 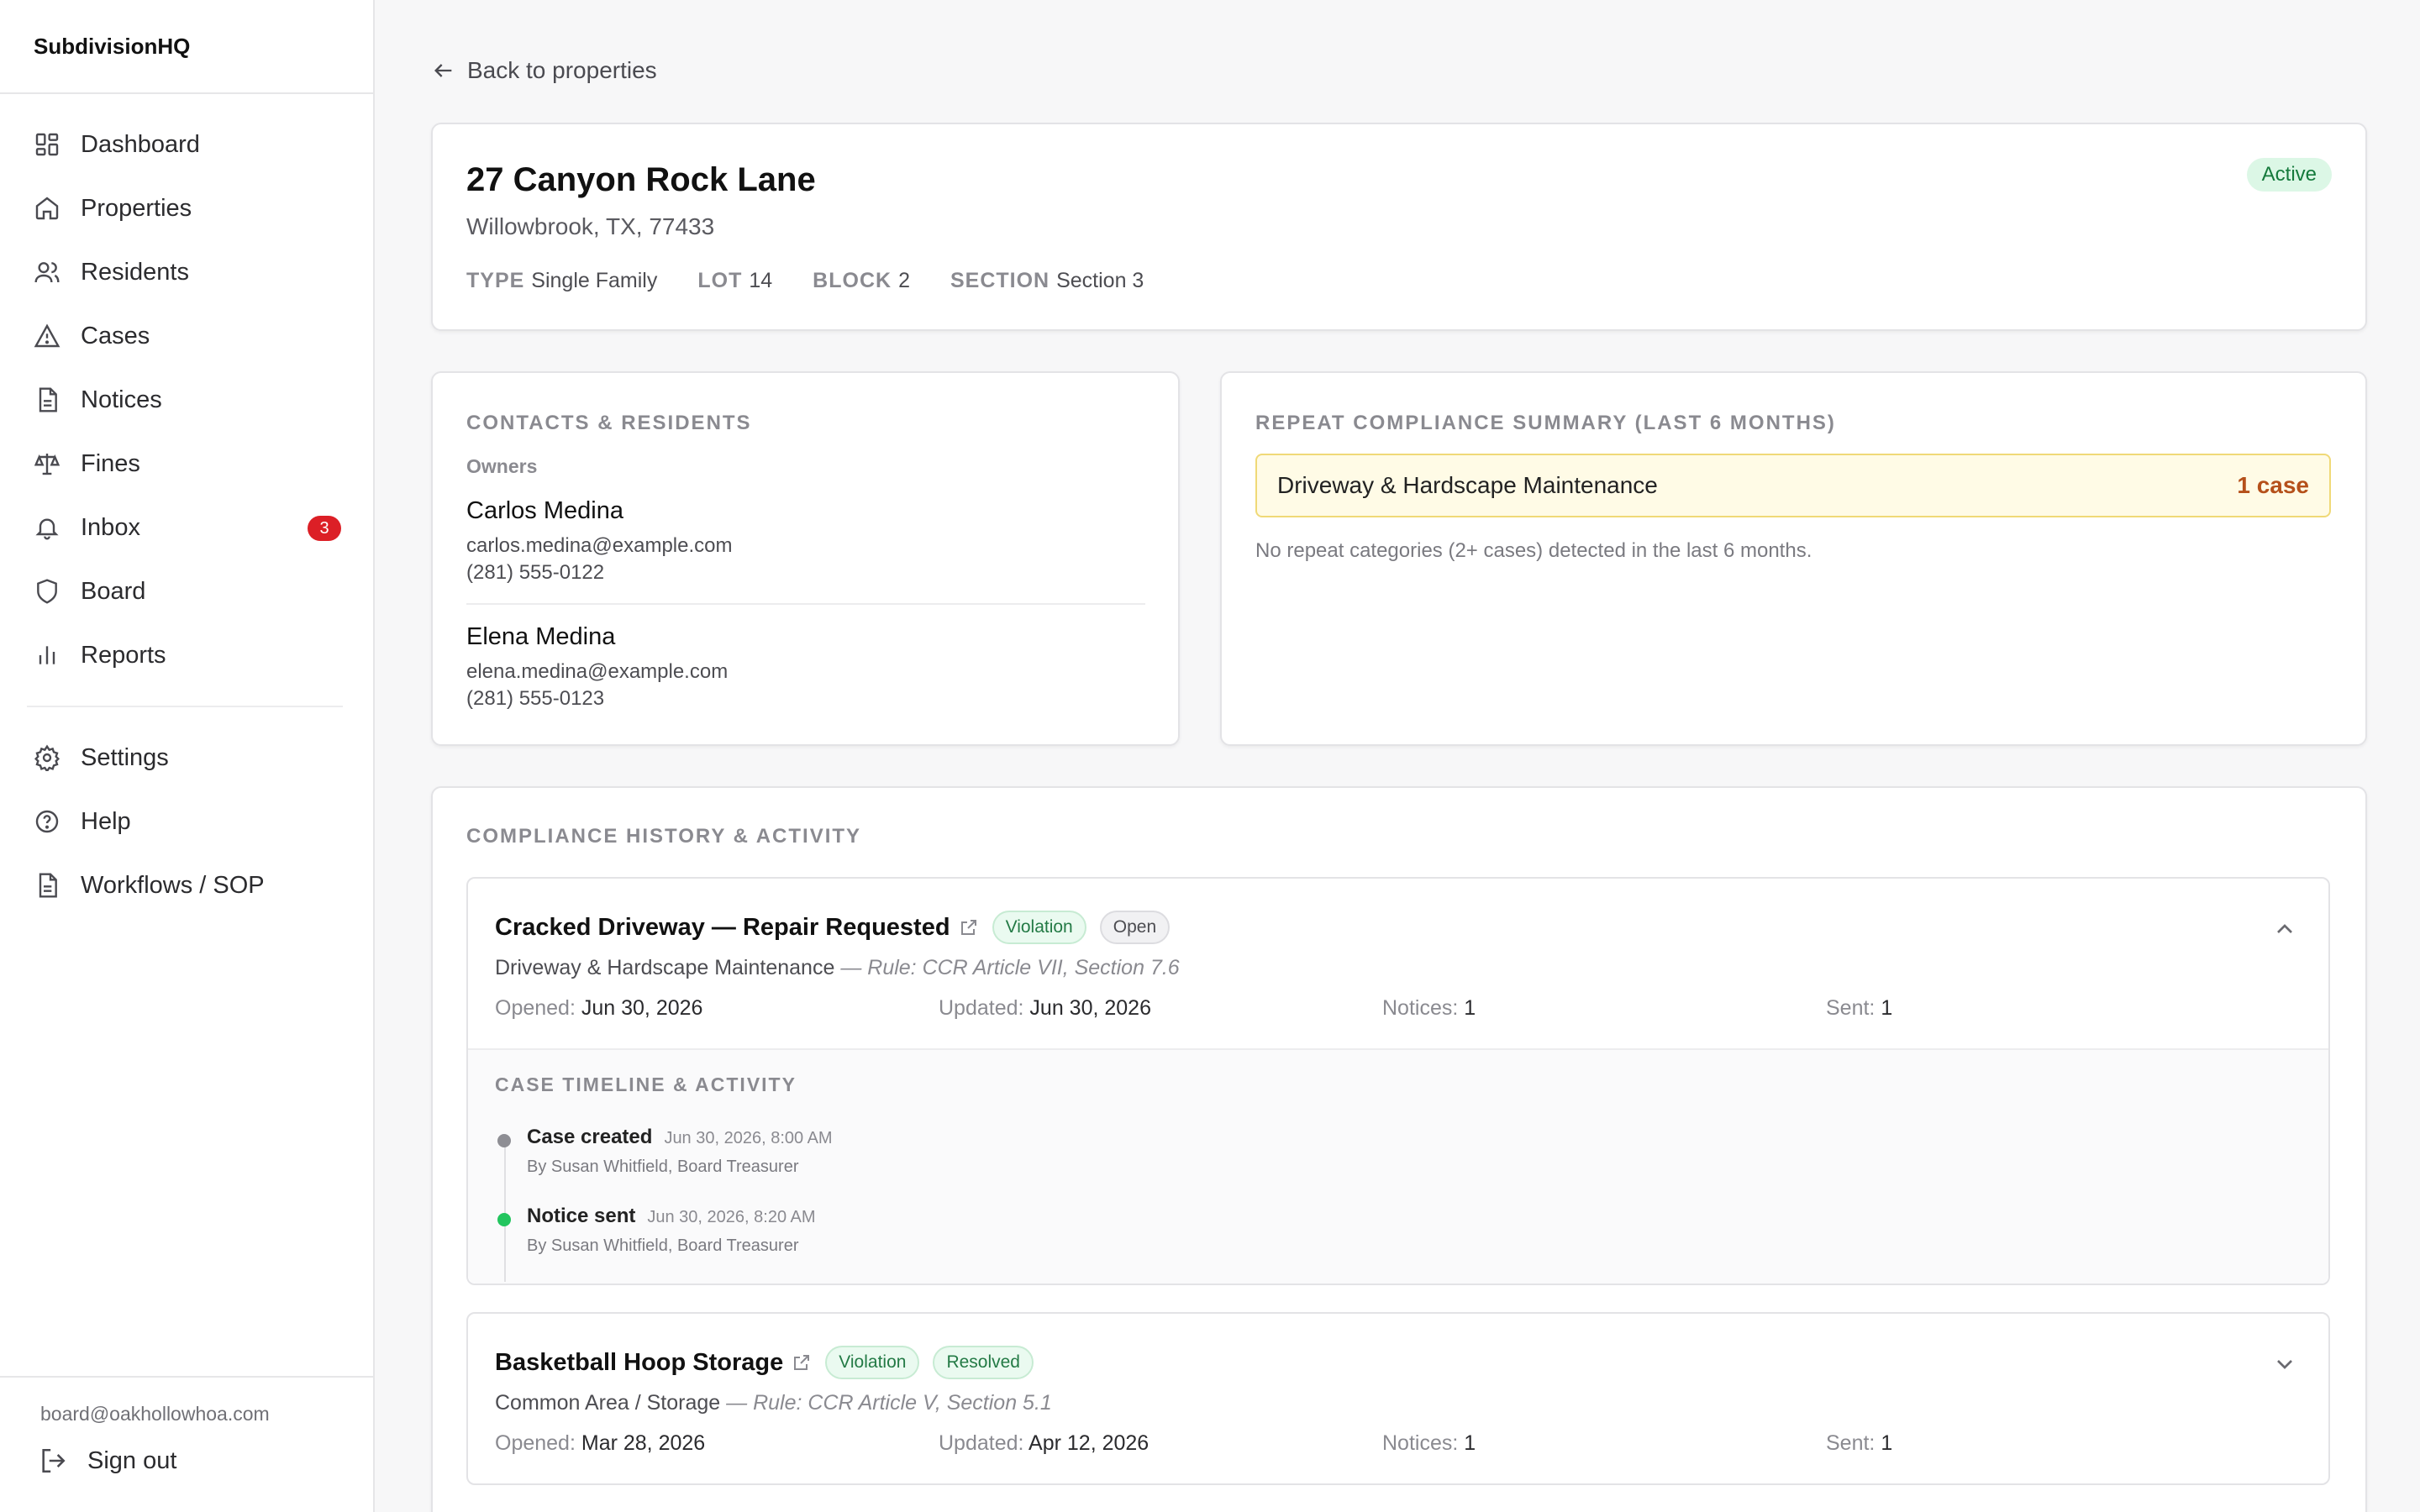 What do you see at coordinates (1047, 280) in the screenshot?
I see `meta-section: SECTION Section 3` at bounding box center [1047, 280].